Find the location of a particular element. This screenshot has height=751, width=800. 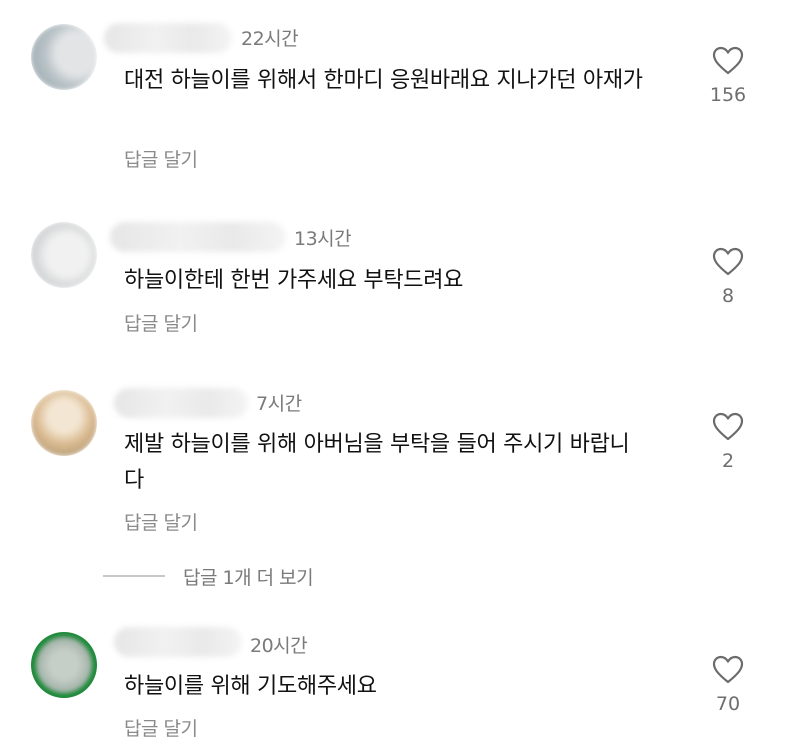

comment-time: 13시간 is located at coordinates (323, 239).